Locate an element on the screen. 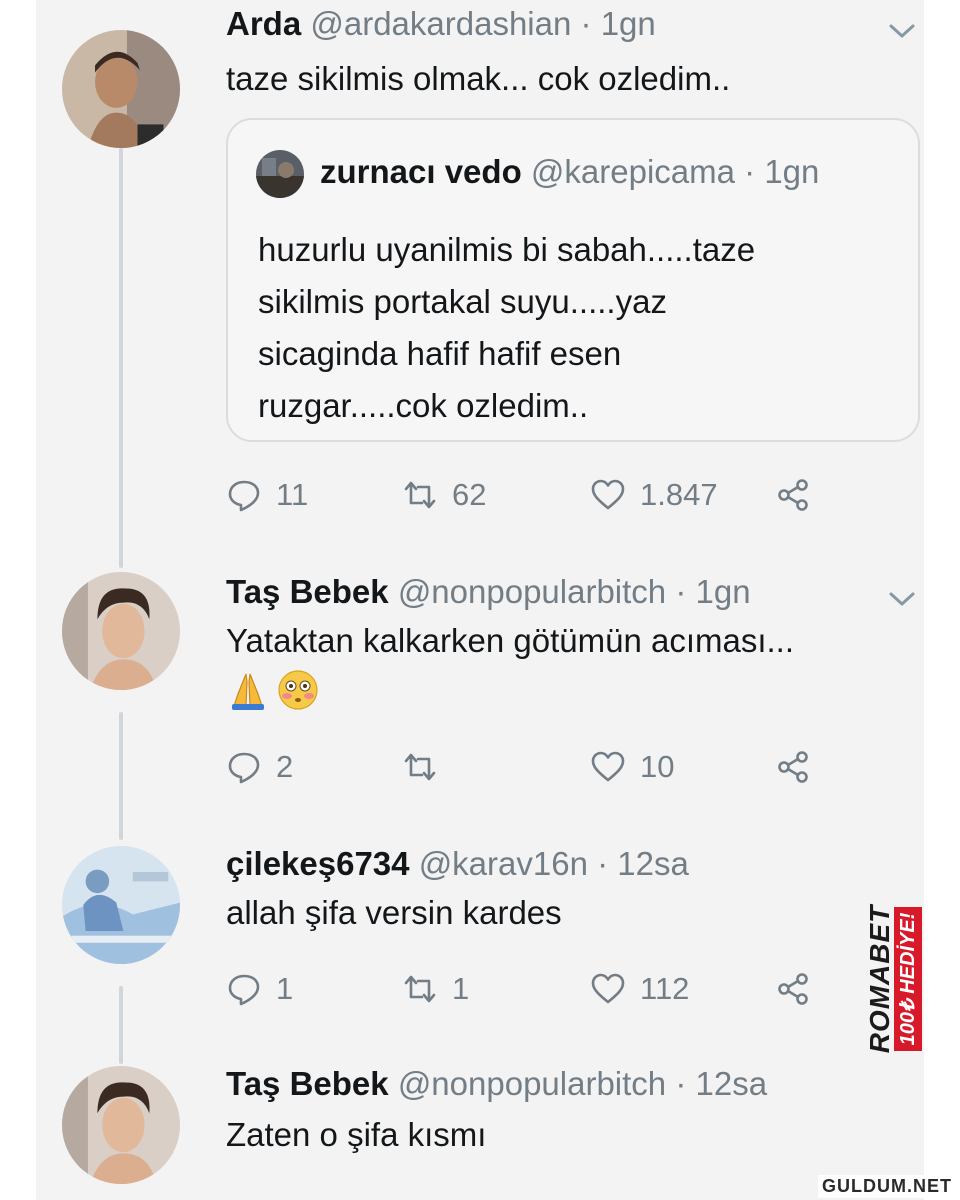 This screenshot has width=960, height=1200. timestamp: 12sa is located at coordinates (732, 1083).